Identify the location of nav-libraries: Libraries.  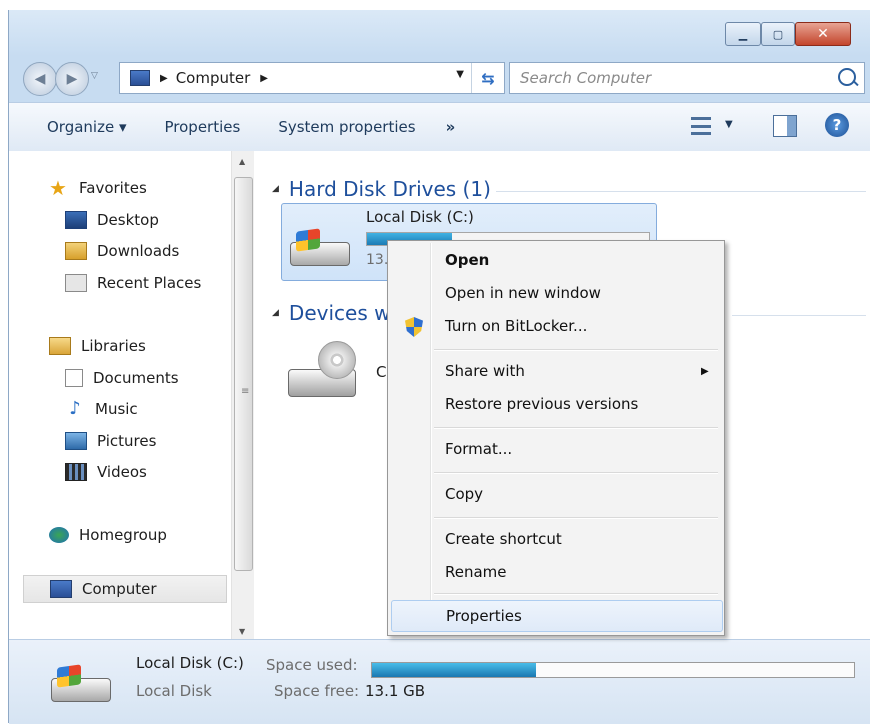
(97, 346).